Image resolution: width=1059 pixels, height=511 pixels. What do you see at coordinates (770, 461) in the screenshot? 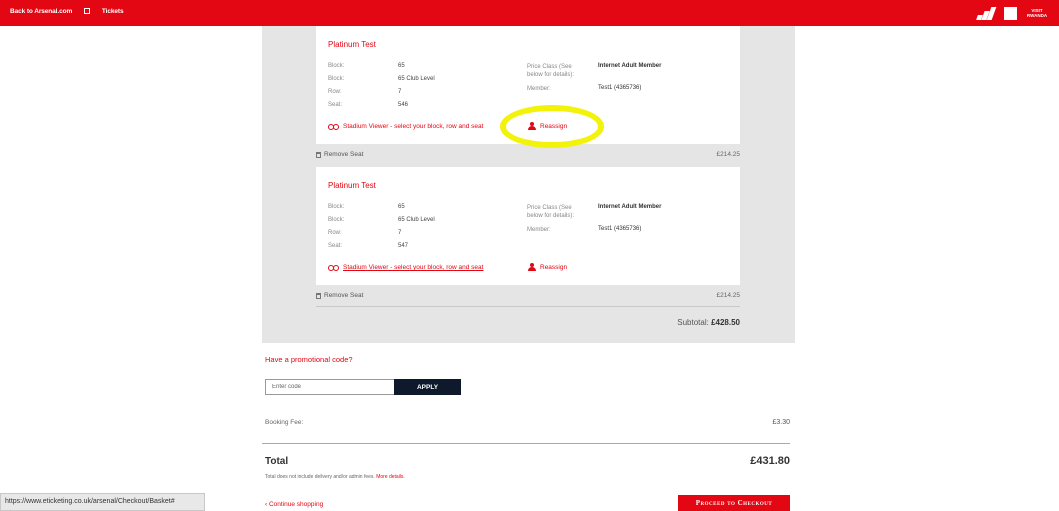
I see `total-value: £431.80` at bounding box center [770, 461].